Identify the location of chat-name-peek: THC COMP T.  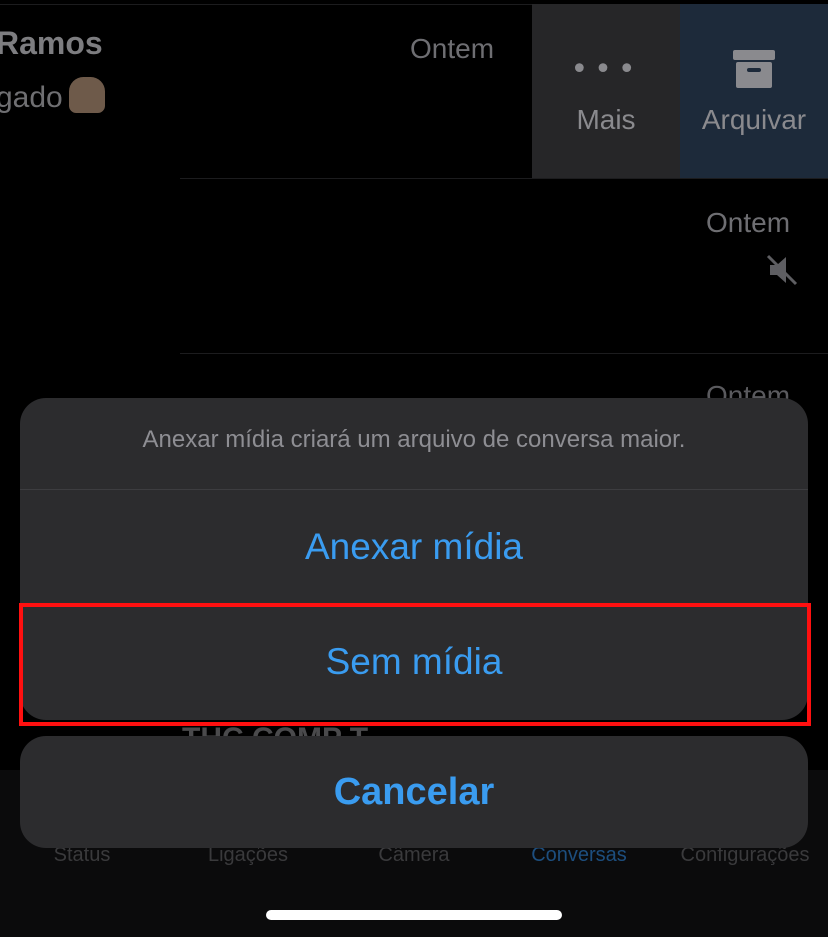
(275, 729).